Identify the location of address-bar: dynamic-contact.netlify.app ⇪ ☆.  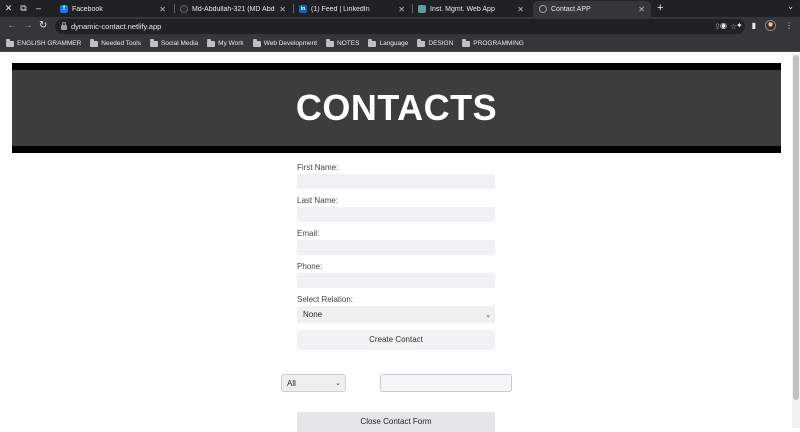
(400, 26).